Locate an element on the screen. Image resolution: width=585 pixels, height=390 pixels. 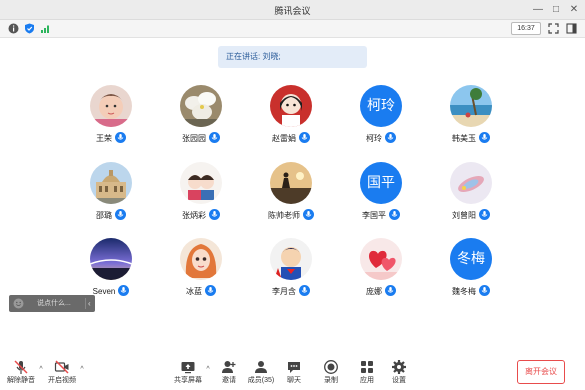
chat-button: 聊天 is located at coordinates (294, 373).